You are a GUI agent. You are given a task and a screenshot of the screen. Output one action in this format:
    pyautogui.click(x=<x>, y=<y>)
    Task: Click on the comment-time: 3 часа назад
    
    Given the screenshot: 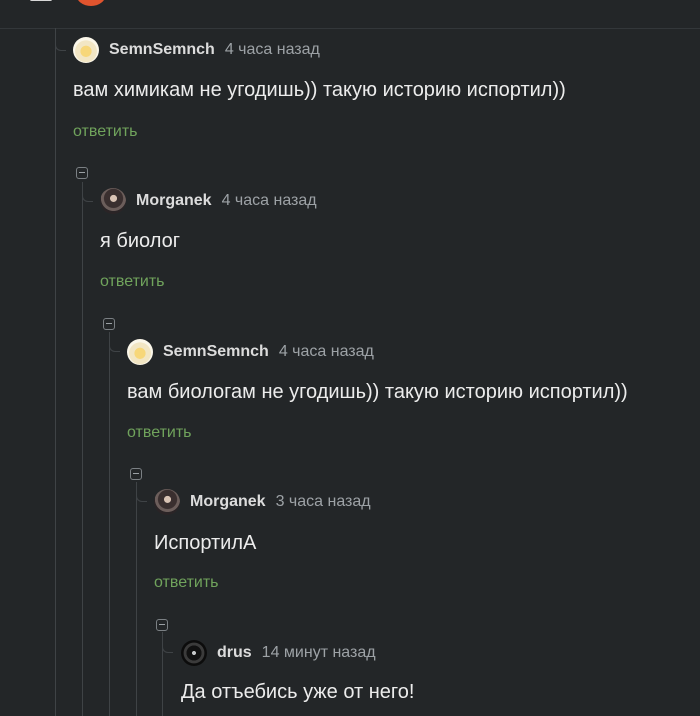 What is the action you would take?
    pyautogui.click(x=323, y=501)
    